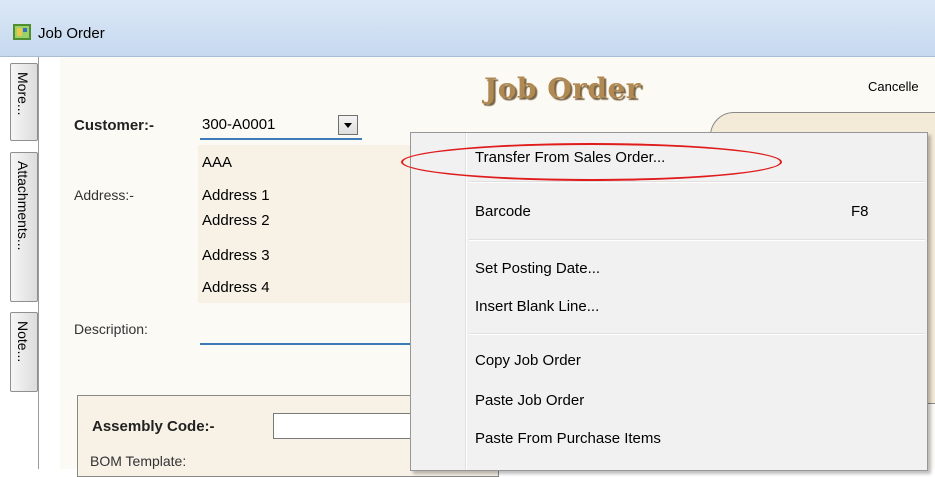 The height and width of the screenshot is (477, 935). What do you see at coordinates (217, 162) in the screenshot?
I see `customer-name: AAA` at bounding box center [217, 162].